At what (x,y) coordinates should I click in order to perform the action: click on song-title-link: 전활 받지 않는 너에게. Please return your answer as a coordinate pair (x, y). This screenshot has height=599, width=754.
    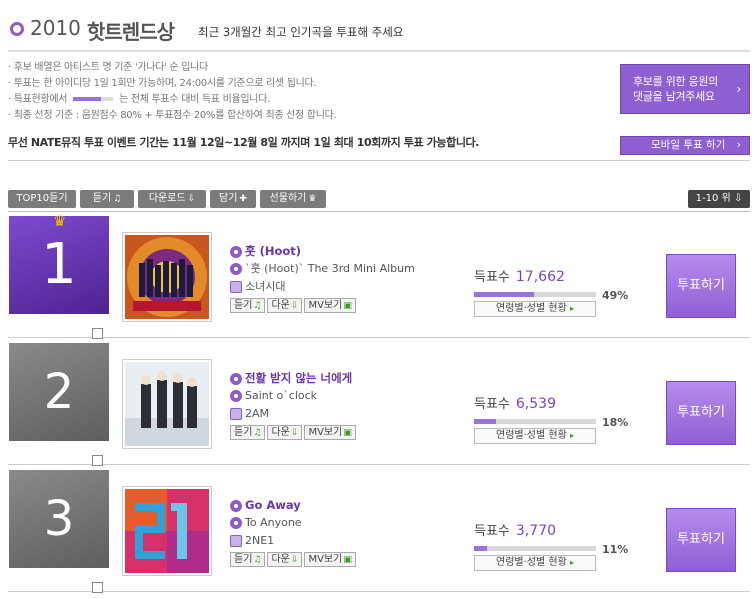
    Looking at the image, I should click on (294, 378).